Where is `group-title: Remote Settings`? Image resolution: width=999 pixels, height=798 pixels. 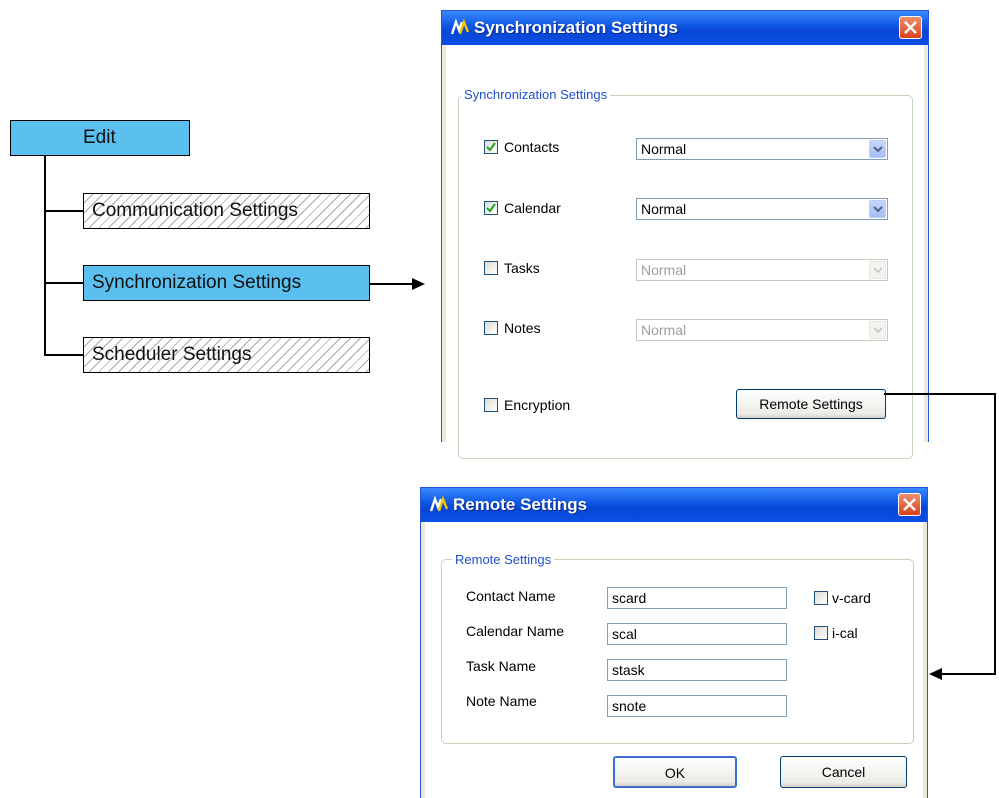
group-title: Remote Settings is located at coordinates (503, 559).